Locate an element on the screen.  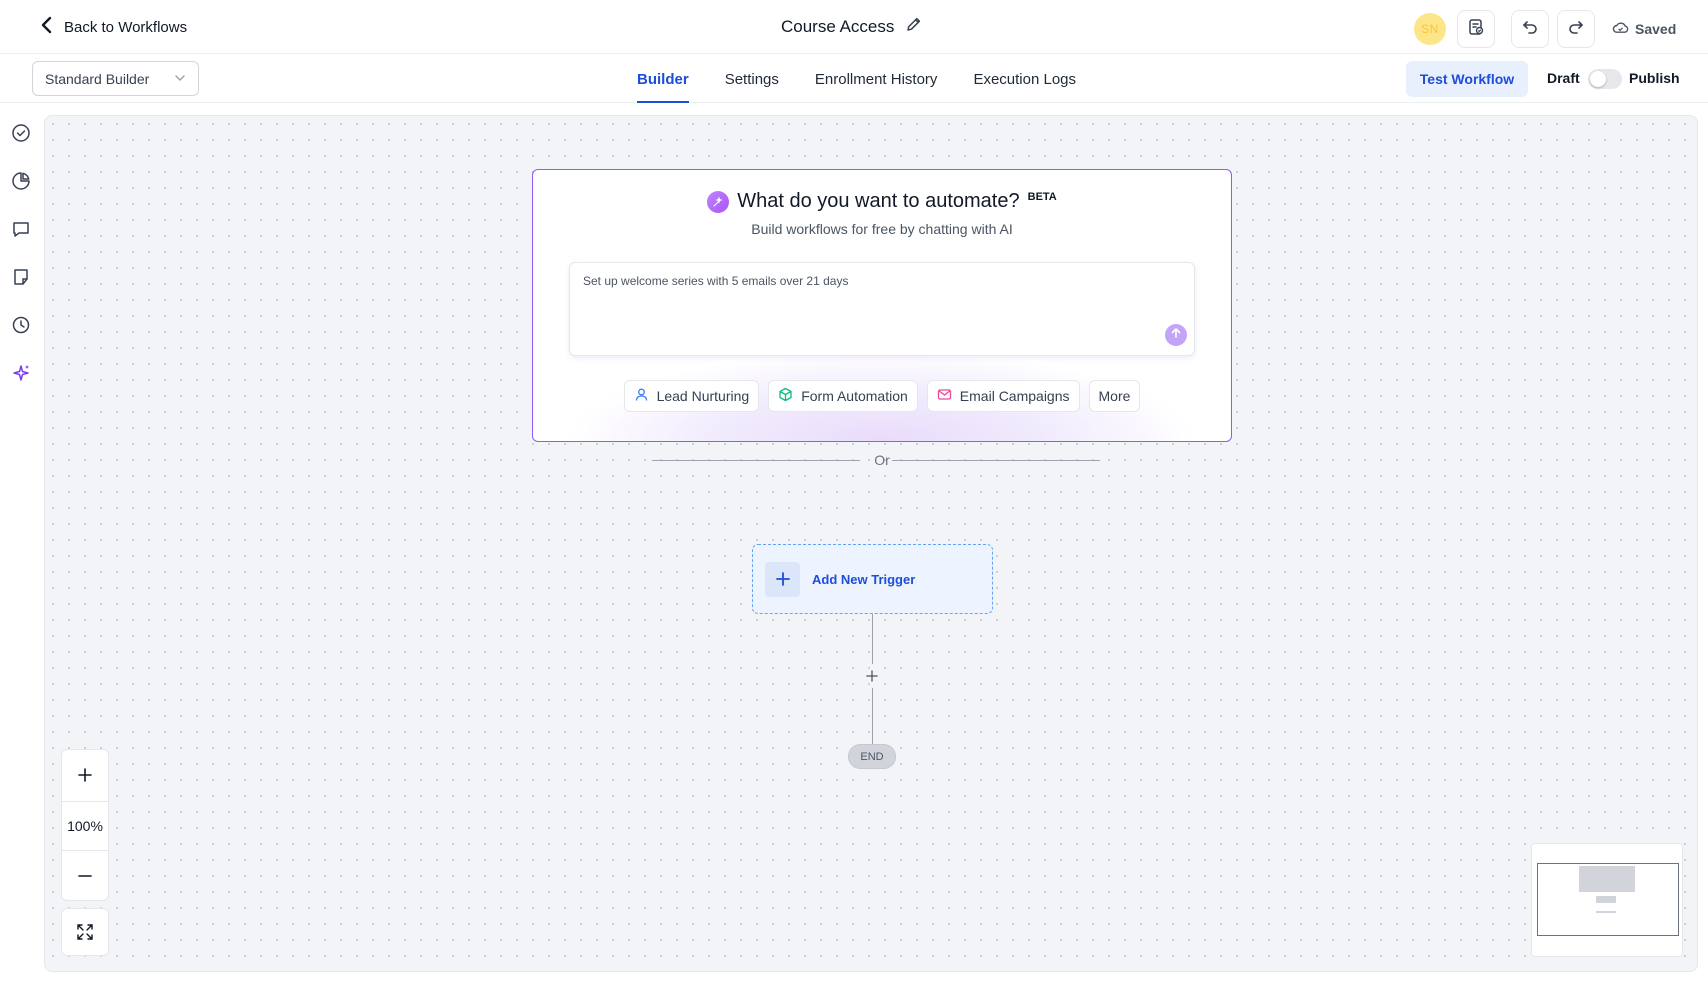
chip-form-automation: Form Automation is located at coordinates (843, 396).